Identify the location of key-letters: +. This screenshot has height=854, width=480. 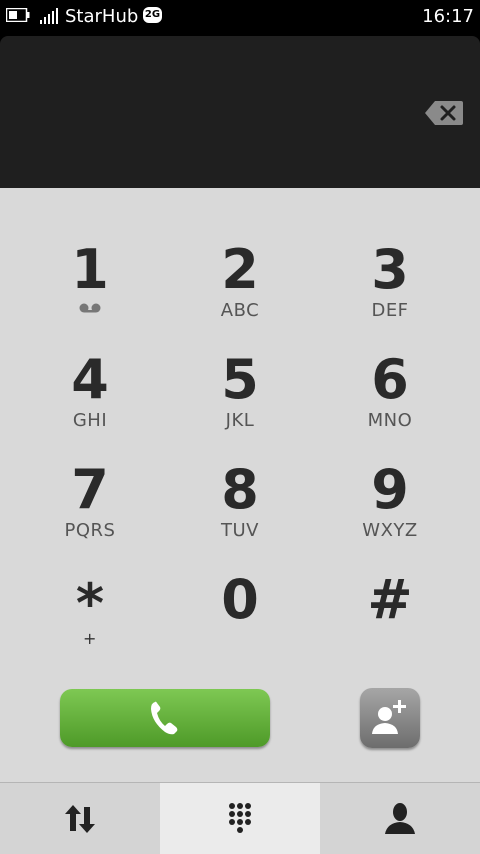
(90, 638).